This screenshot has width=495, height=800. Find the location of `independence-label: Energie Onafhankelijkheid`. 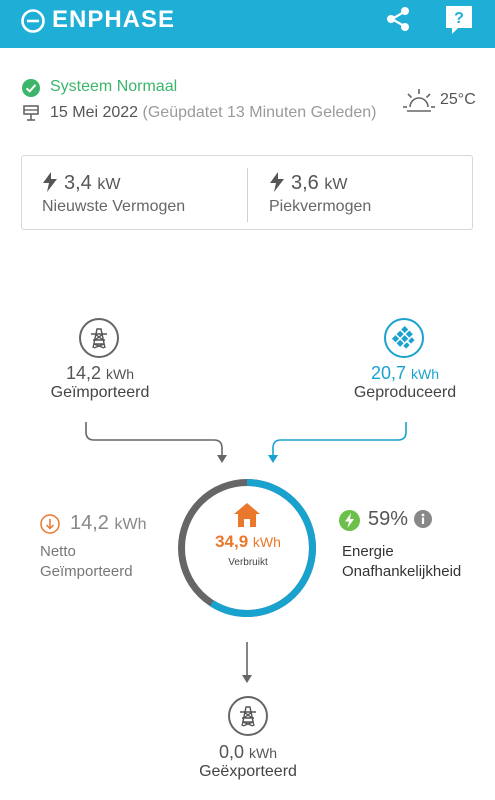

independence-label: Energie Onafhankelijkheid is located at coordinates (401, 562).